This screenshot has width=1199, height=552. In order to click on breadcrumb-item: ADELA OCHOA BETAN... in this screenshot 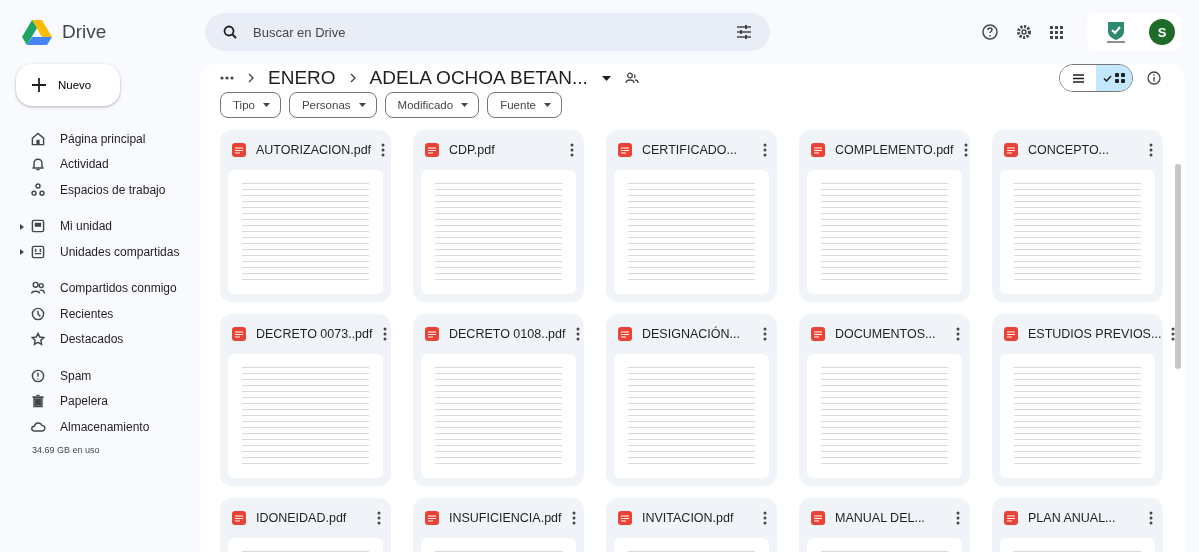, I will do `click(478, 78)`.